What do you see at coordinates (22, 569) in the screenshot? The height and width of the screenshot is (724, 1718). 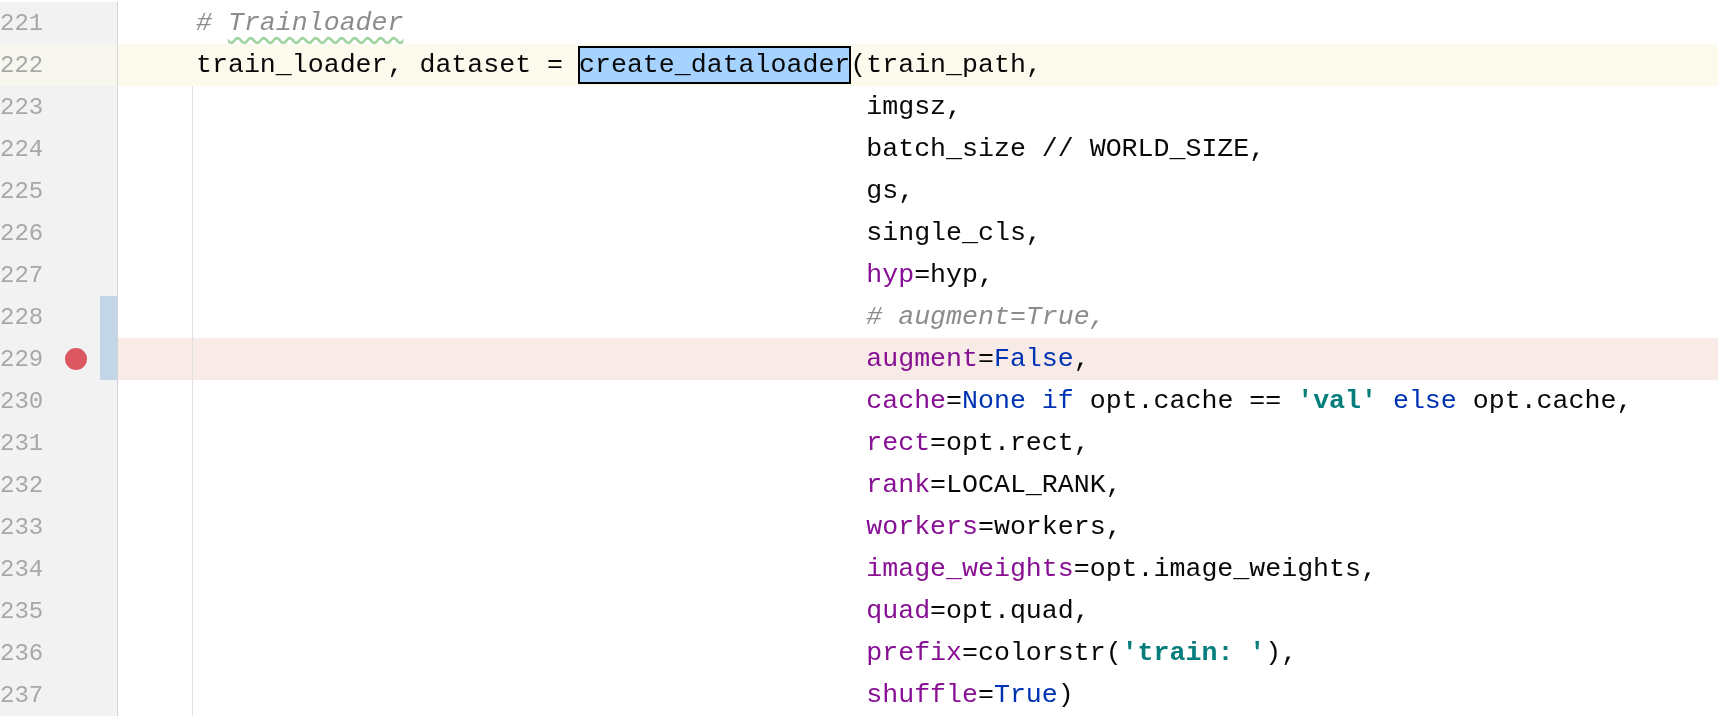 I see `line-number: 234` at bounding box center [22, 569].